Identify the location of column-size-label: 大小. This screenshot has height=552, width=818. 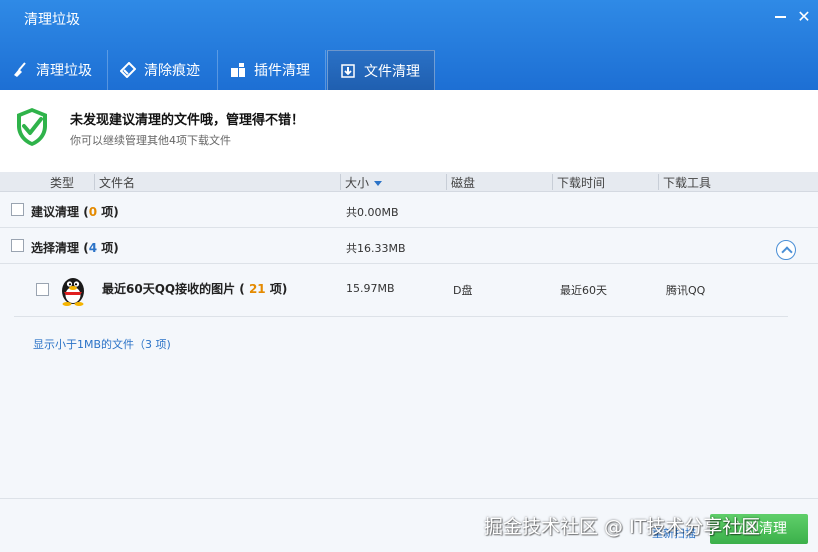
(357, 183).